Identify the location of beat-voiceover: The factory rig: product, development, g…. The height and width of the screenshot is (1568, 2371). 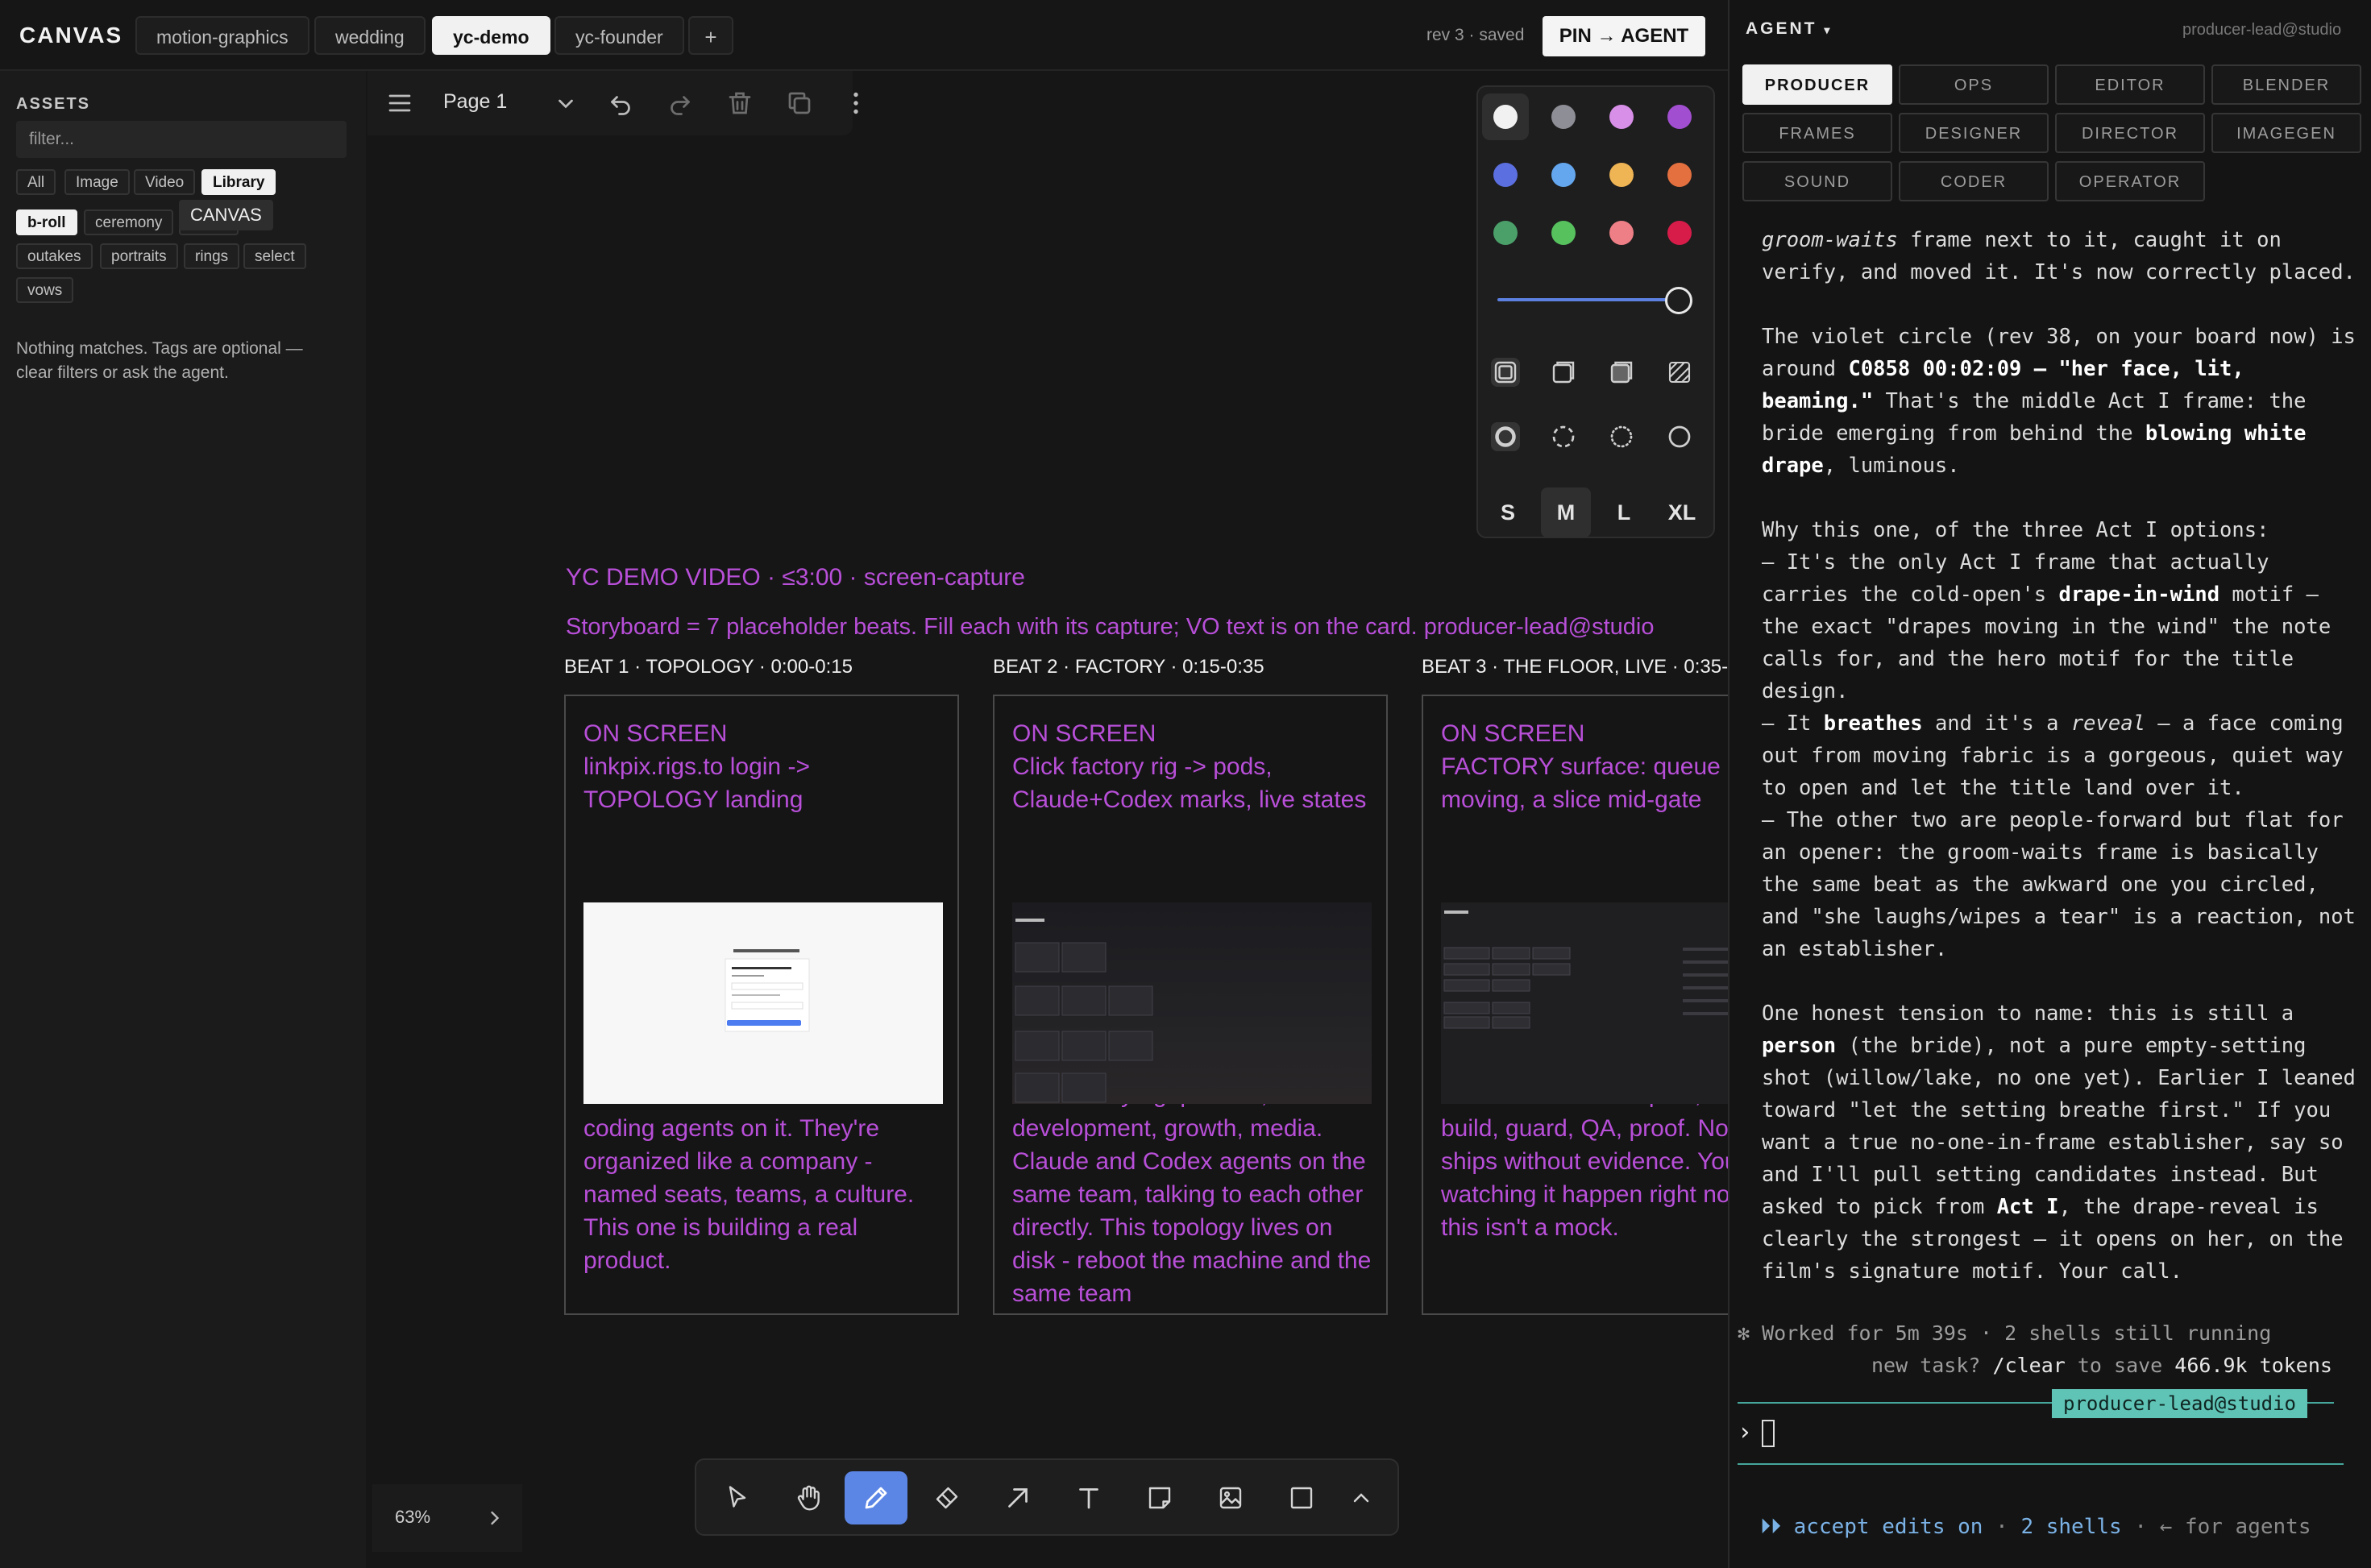
(1194, 1203).